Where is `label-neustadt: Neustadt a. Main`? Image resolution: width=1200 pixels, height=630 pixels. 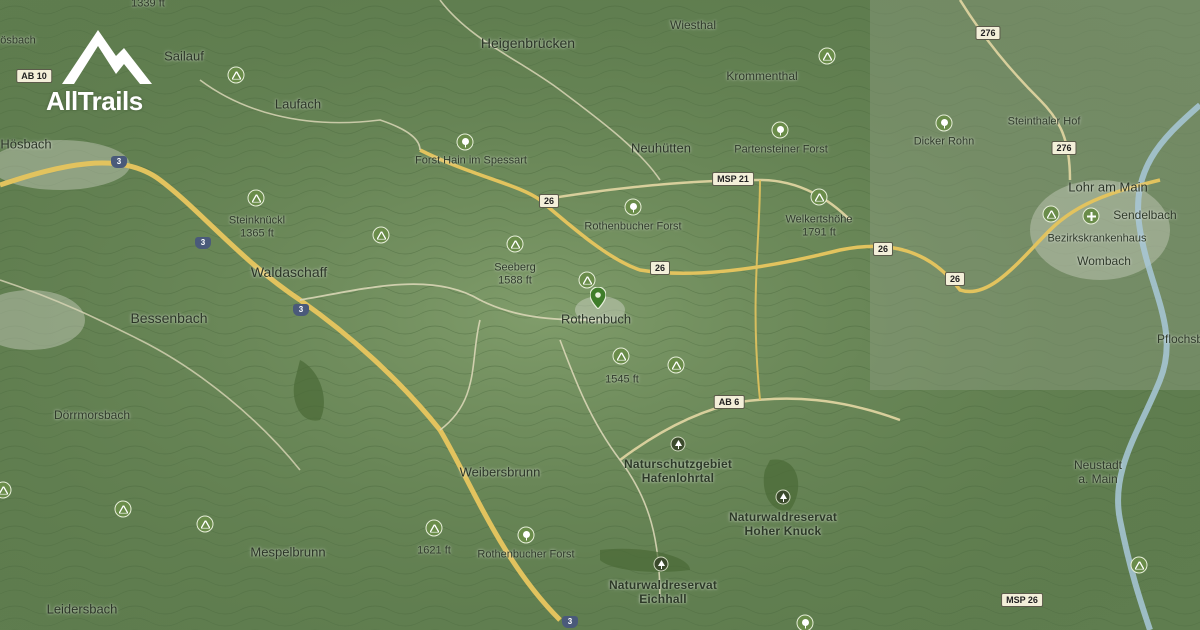 label-neustadt: Neustadt a. Main is located at coordinates (1098, 472).